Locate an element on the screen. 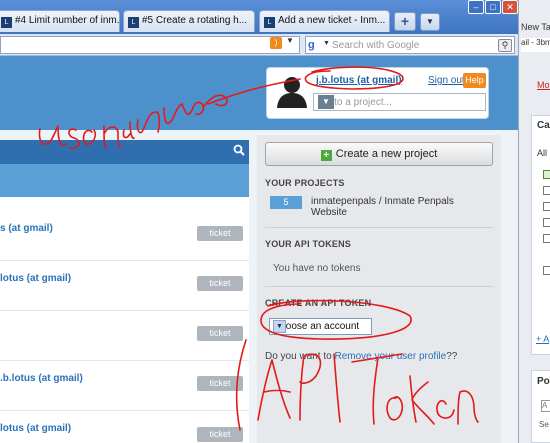  address-toolbar: ) ▼ g ▼ Search with Google ⚲ is located at coordinates (259, 45).